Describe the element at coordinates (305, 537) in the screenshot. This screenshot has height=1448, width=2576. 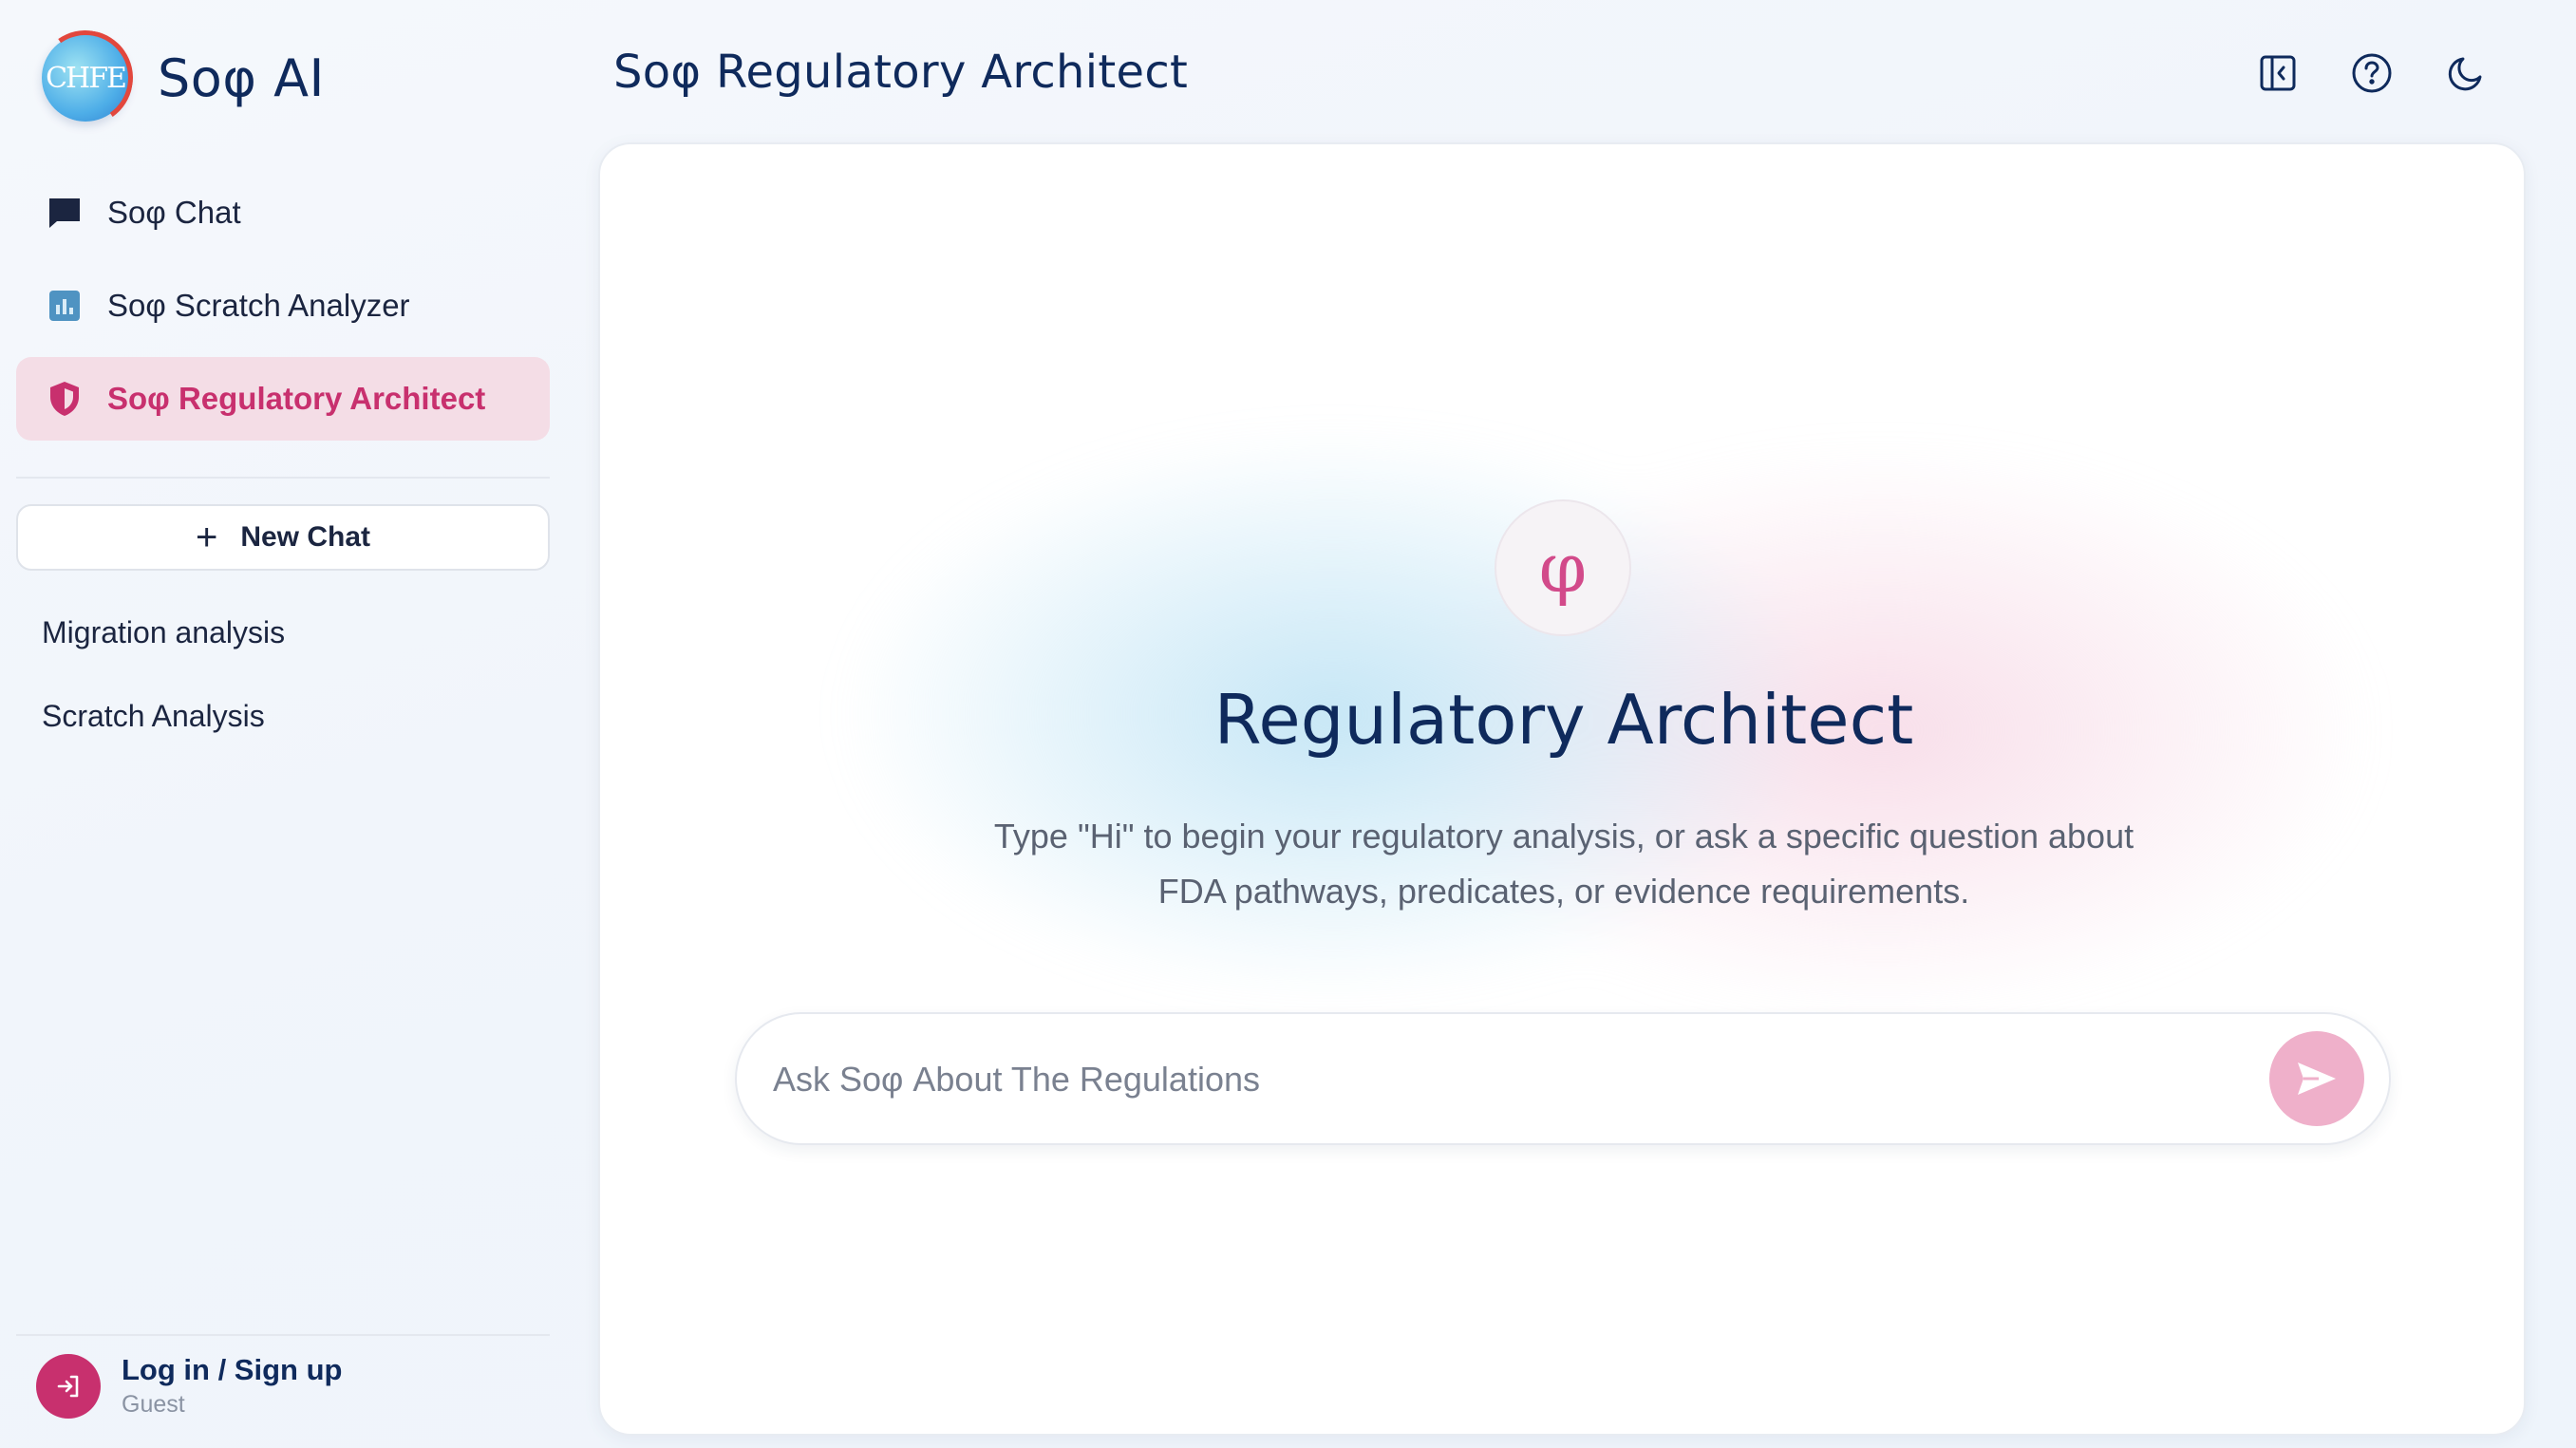
I see `new-chat-label: New Chat` at that location.